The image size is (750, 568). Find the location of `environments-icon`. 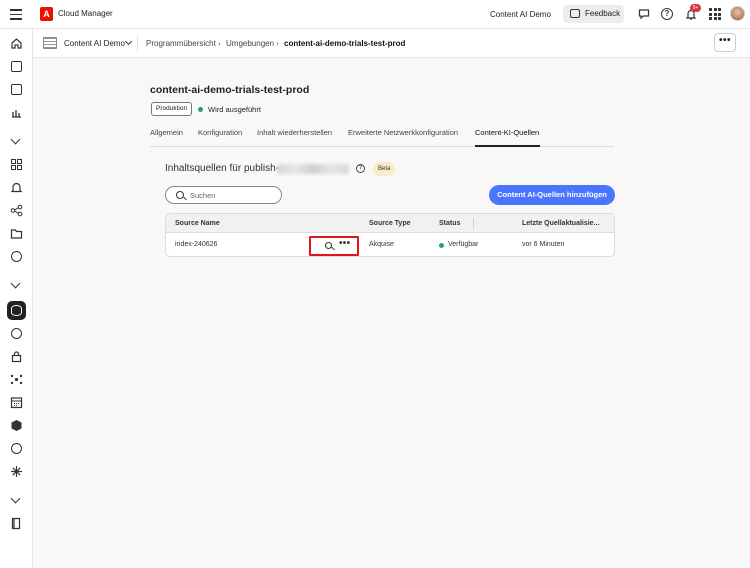

environments-icon is located at coordinates (16, 89).